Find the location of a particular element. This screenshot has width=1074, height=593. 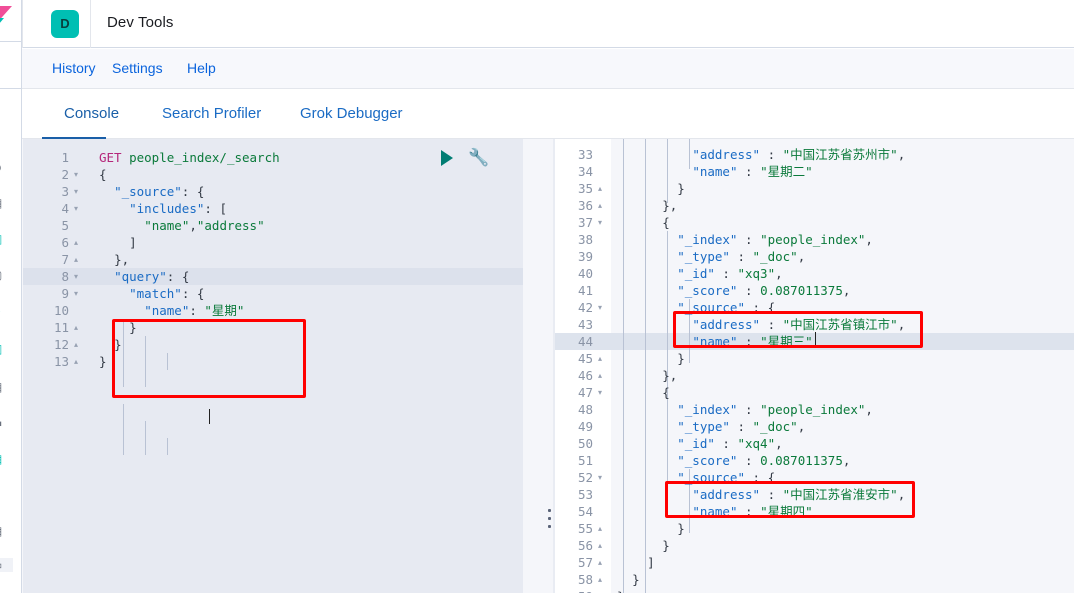

tab-search-profiler: Search Profiler is located at coordinates (211, 113).